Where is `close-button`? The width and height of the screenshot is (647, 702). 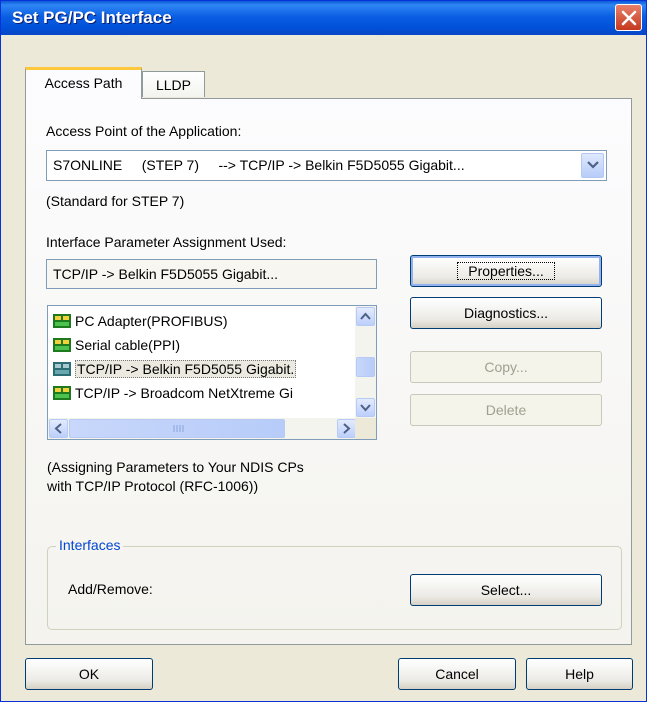 close-button is located at coordinates (628, 17).